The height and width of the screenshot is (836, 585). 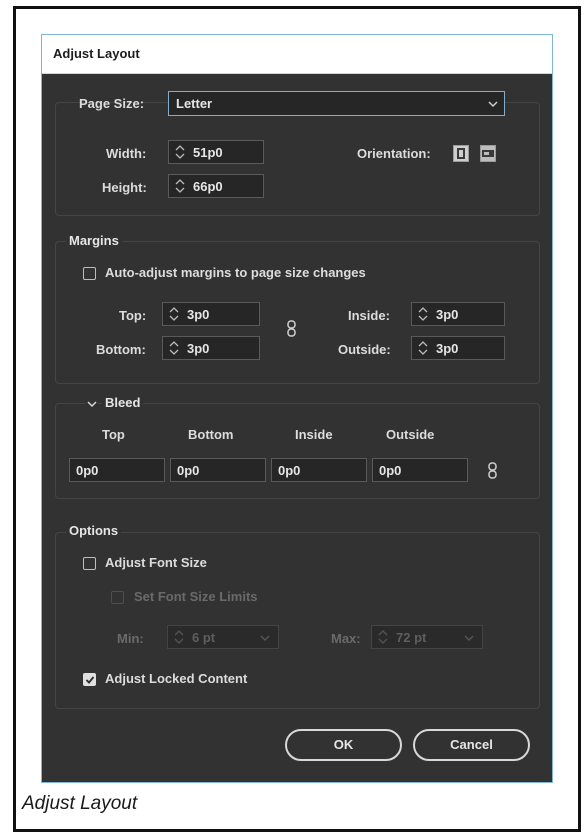 I want to click on portrait-icon, so click(x=461, y=153).